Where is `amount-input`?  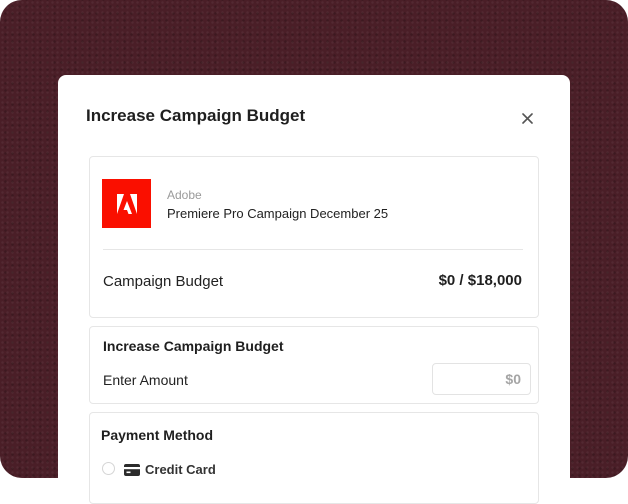
amount-input is located at coordinates (481, 379).